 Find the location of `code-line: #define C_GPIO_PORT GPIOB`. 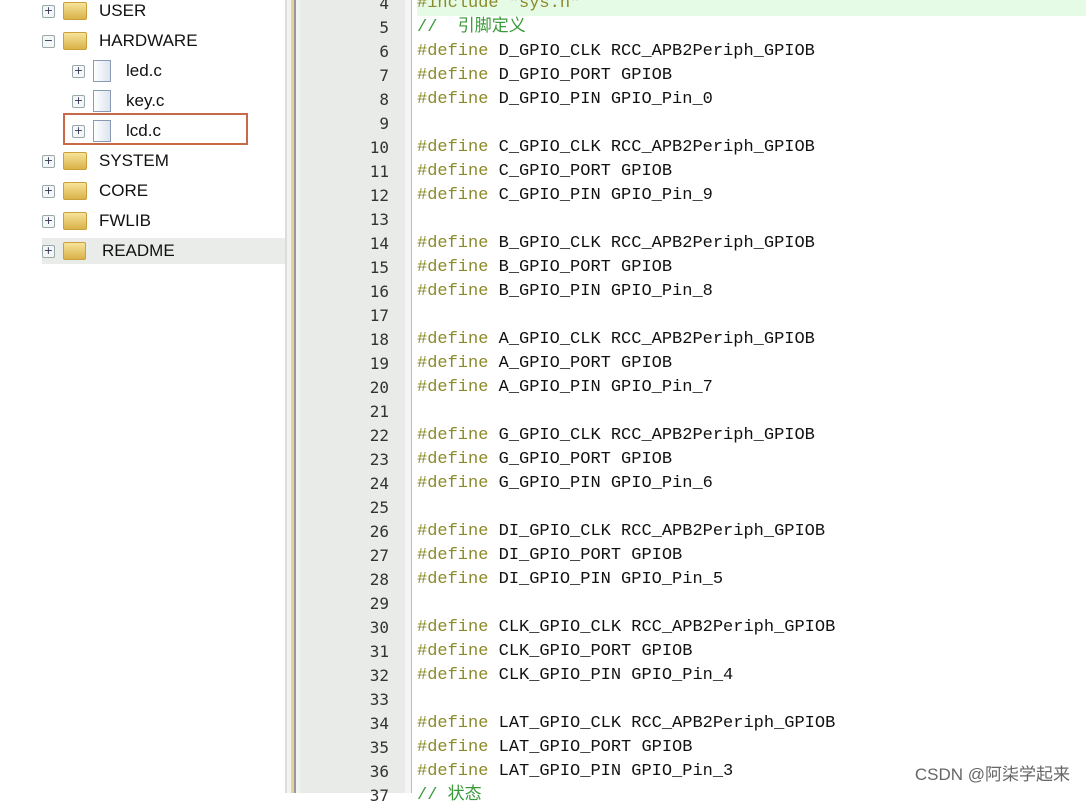

code-line: #define C_GPIO_PORT GPIOB is located at coordinates (751, 172).